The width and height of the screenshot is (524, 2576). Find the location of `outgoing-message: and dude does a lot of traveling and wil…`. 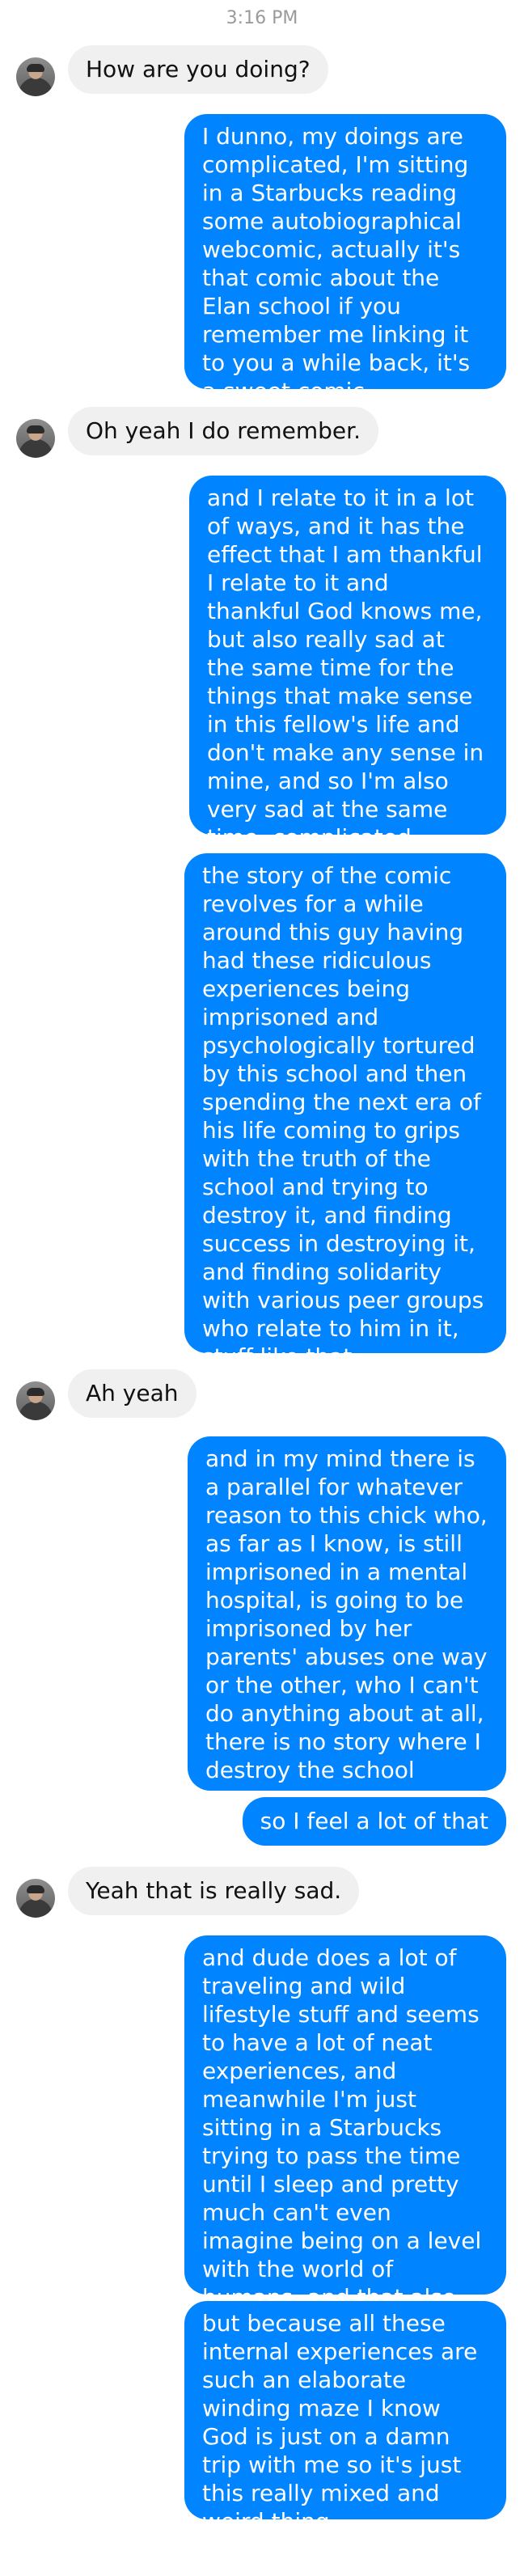

outgoing-message: and dude does a lot of traveling and wil… is located at coordinates (345, 2137).